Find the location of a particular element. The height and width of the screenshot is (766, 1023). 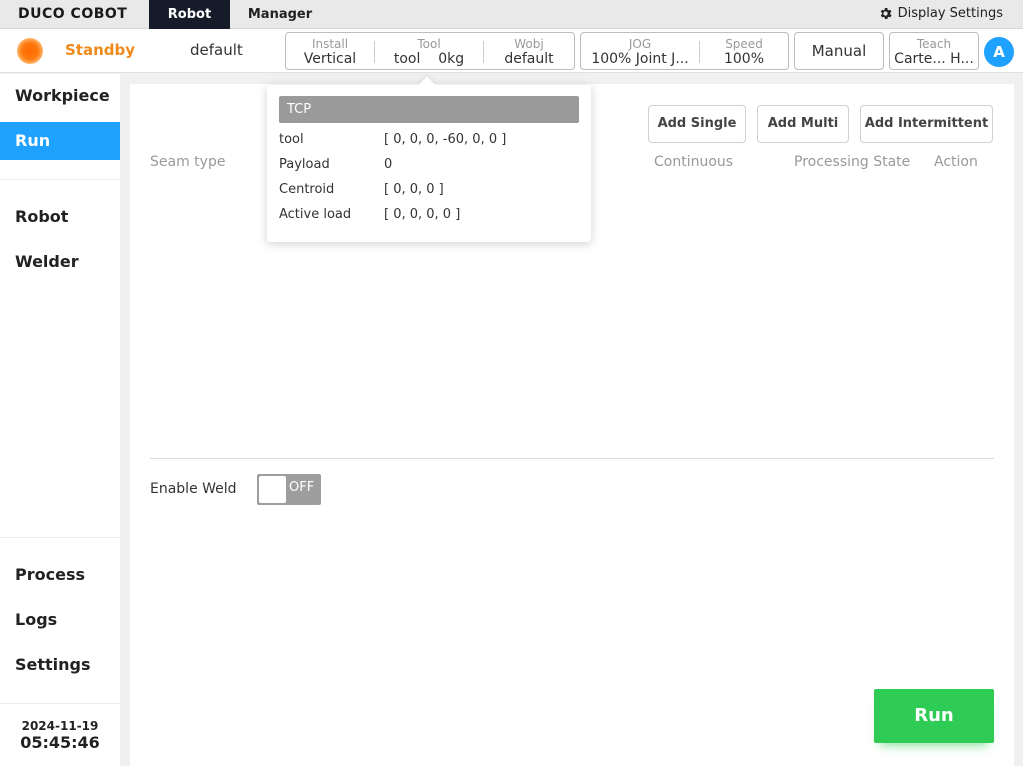

current-date: 2024-11-19 is located at coordinates (60, 726).